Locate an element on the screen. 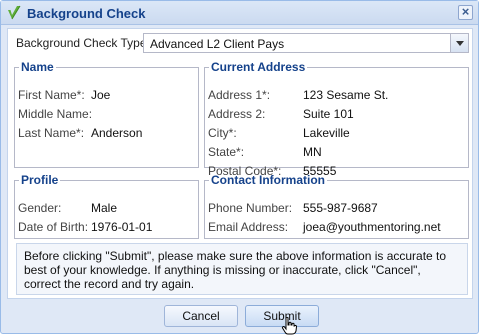  dialog-titlebar: Background Check × is located at coordinates (239, 13).